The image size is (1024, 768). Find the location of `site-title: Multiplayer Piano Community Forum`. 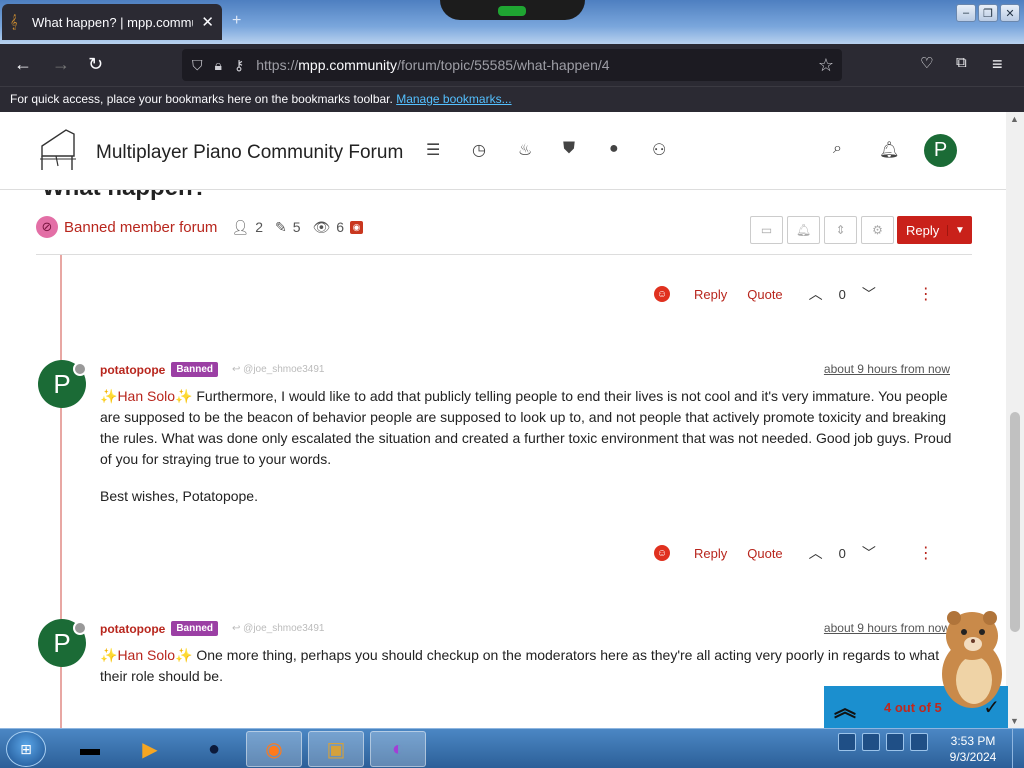

site-title: Multiplayer Piano Community Forum is located at coordinates (249, 153).